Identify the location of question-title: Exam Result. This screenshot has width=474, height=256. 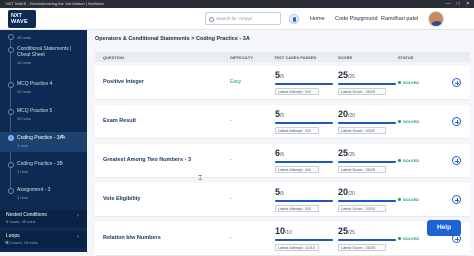
(119, 121).